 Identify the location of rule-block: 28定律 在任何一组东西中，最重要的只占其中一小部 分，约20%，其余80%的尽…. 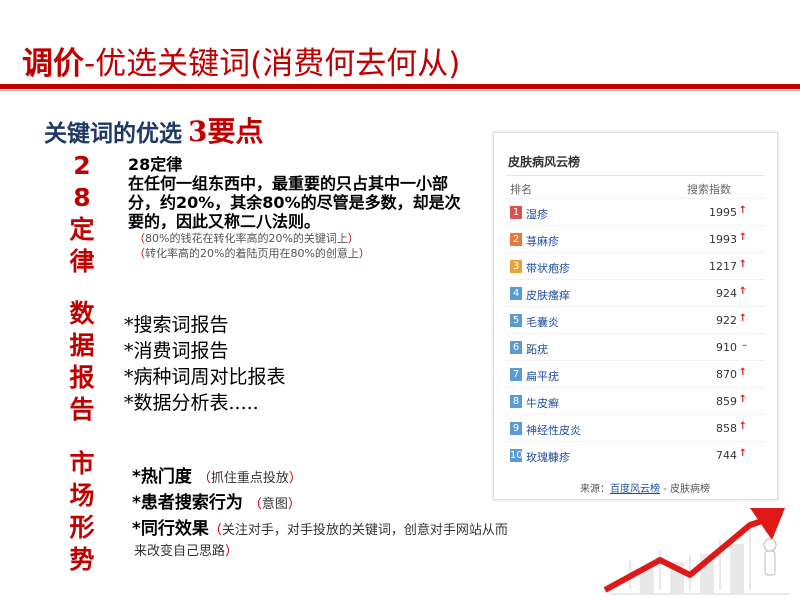
(294, 208).